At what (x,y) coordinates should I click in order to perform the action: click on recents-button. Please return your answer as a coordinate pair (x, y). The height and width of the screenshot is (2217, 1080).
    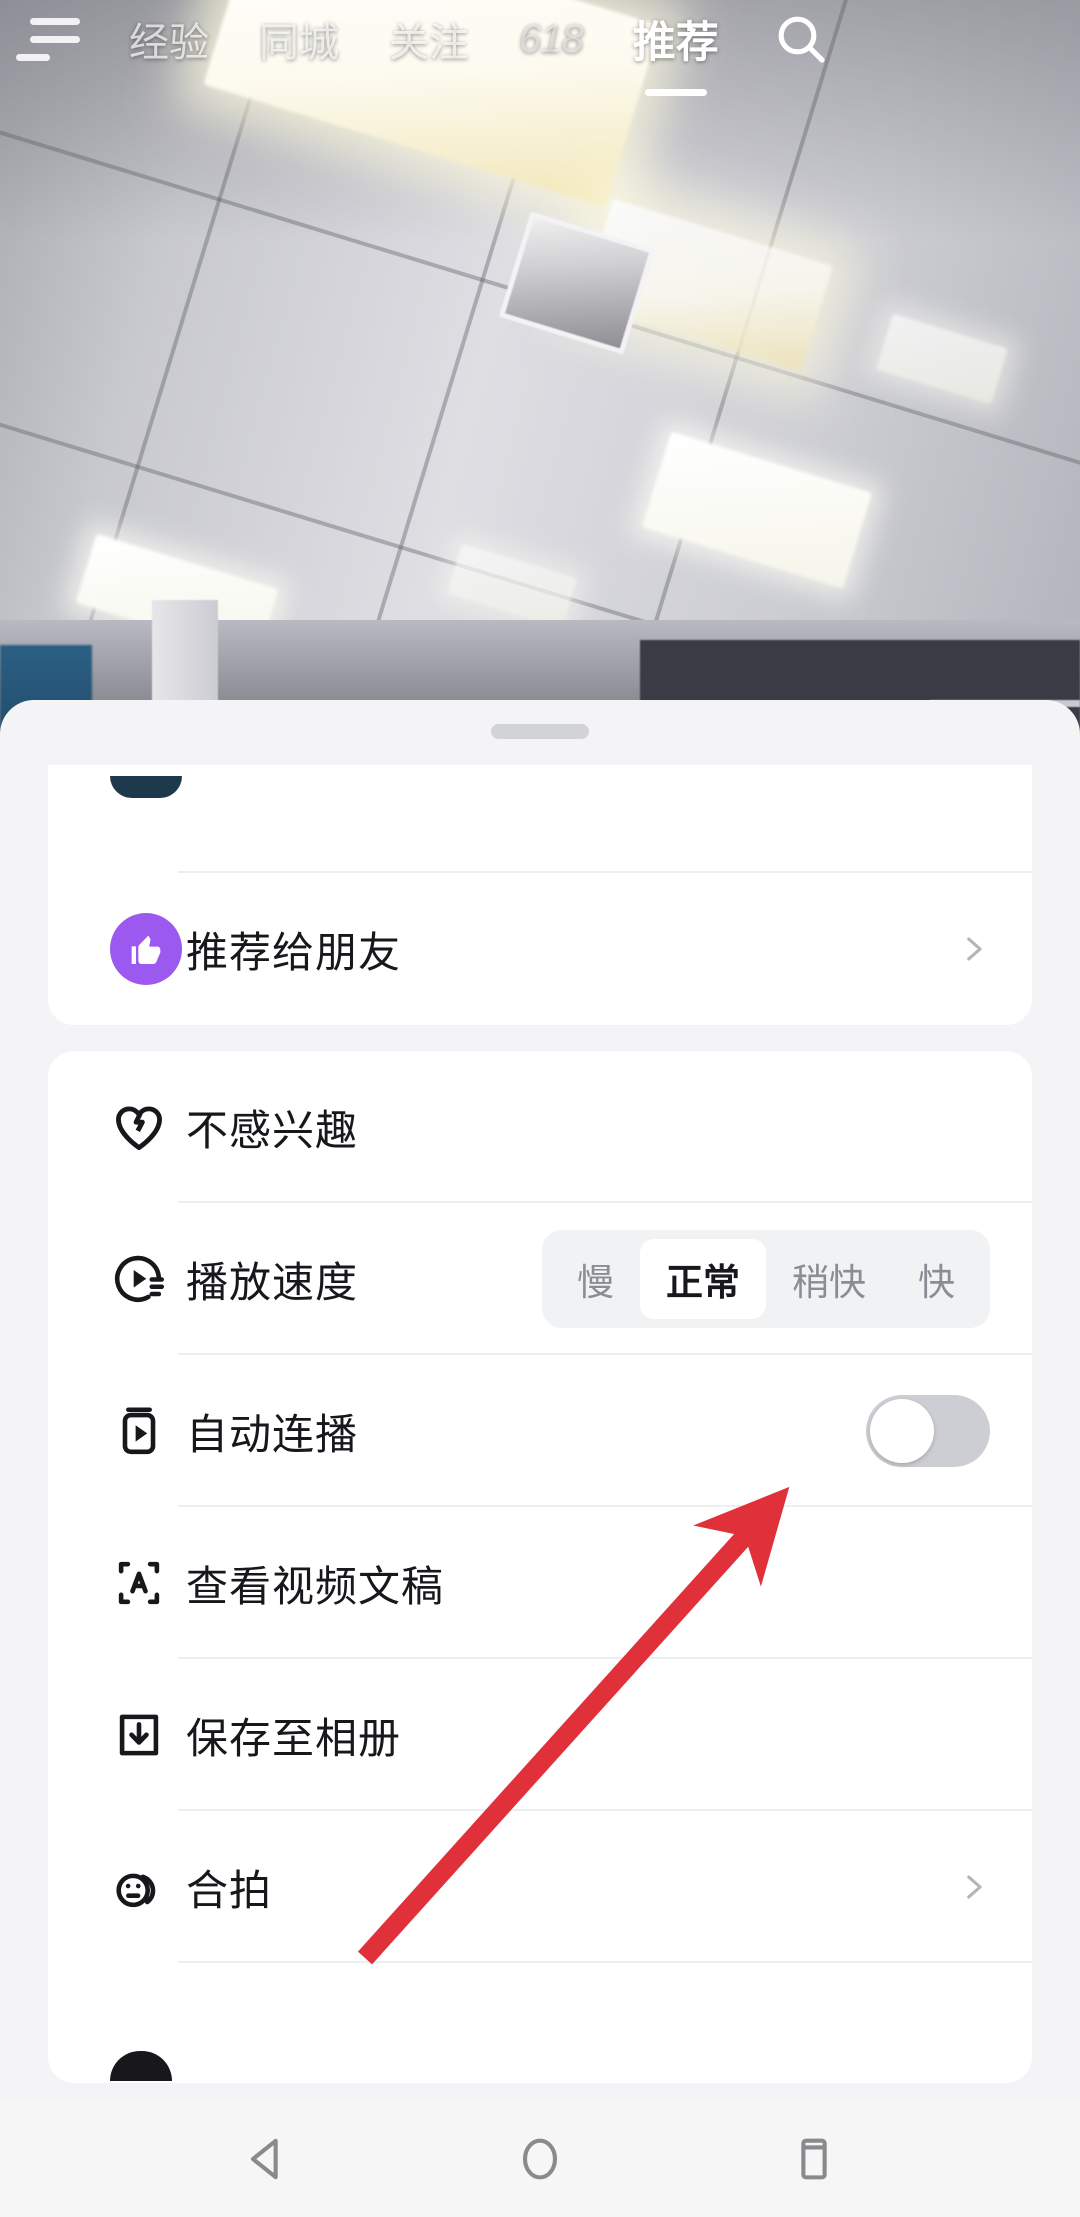
    Looking at the image, I should click on (814, 2159).